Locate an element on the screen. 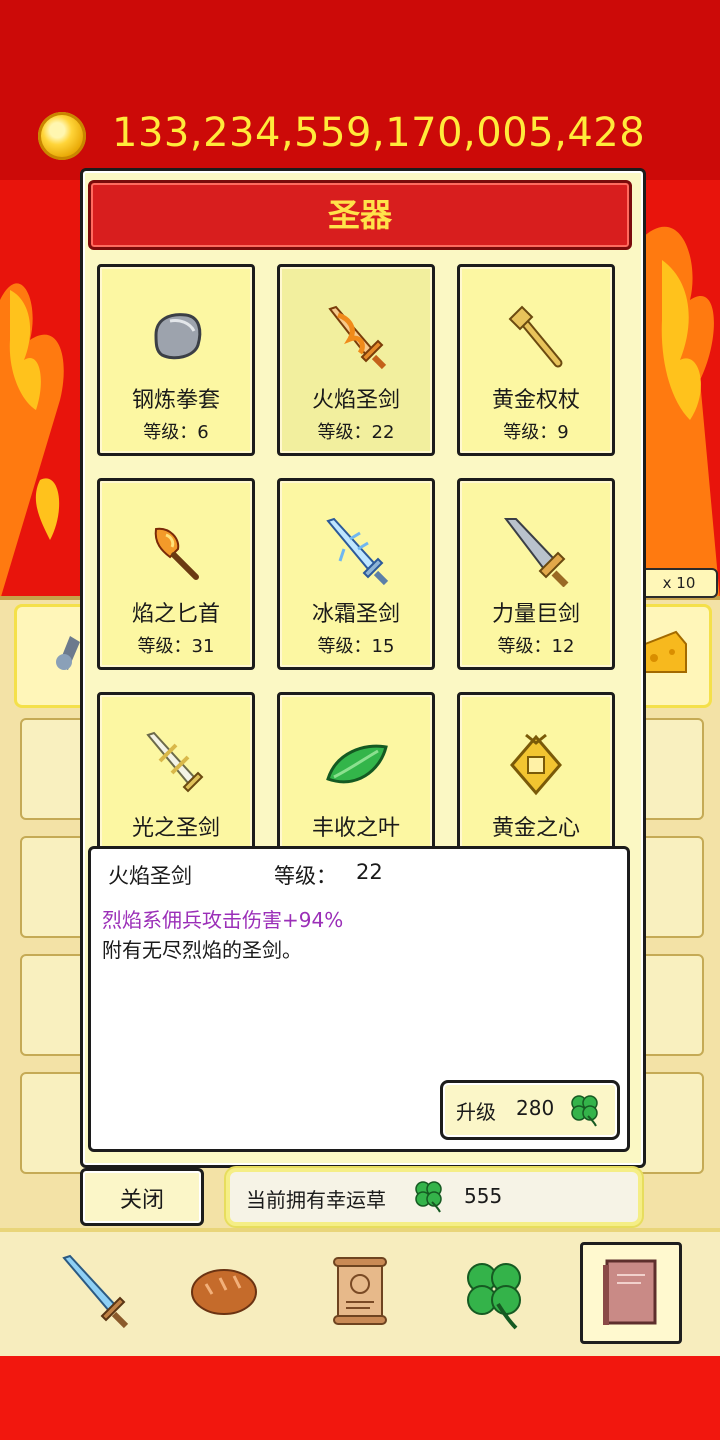 The height and width of the screenshot is (1440, 720). multiplier-badge: x 10 is located at coordinates (679, 583).